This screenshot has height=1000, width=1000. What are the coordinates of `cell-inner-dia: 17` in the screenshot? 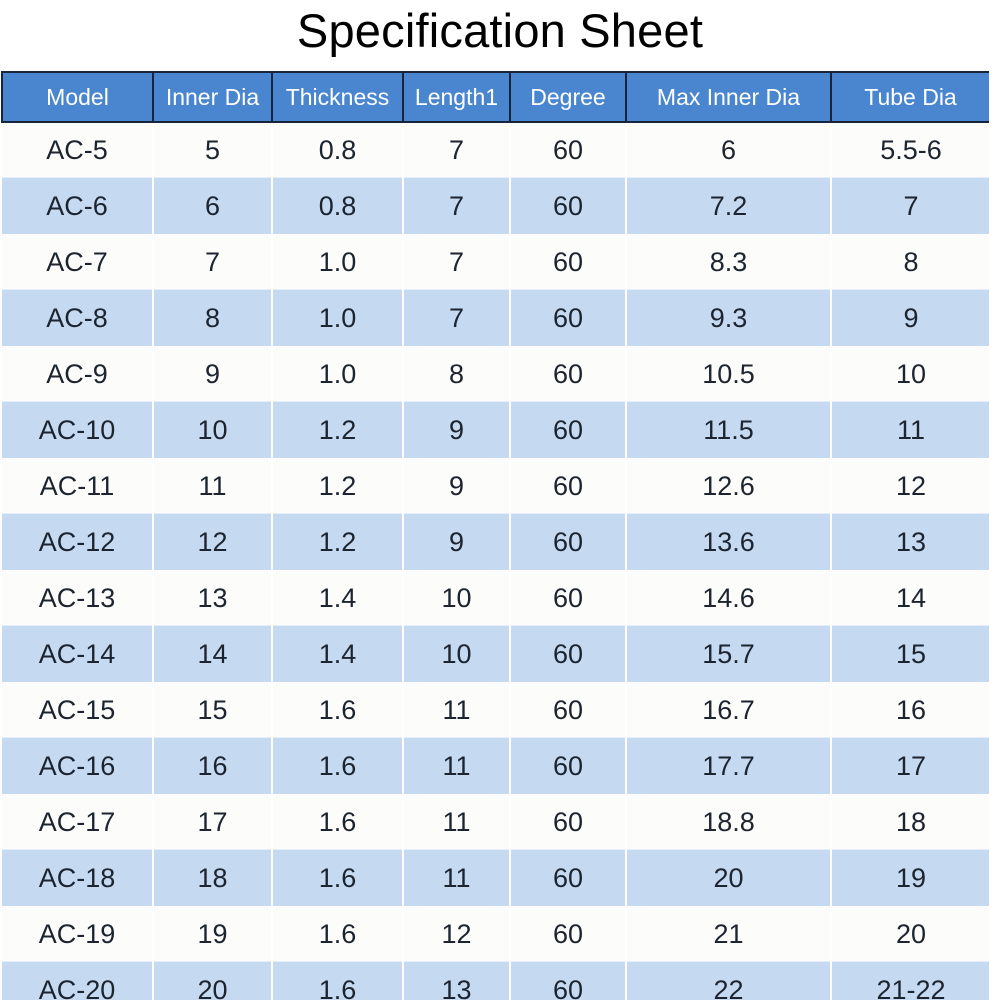 It's located at (213, 822).